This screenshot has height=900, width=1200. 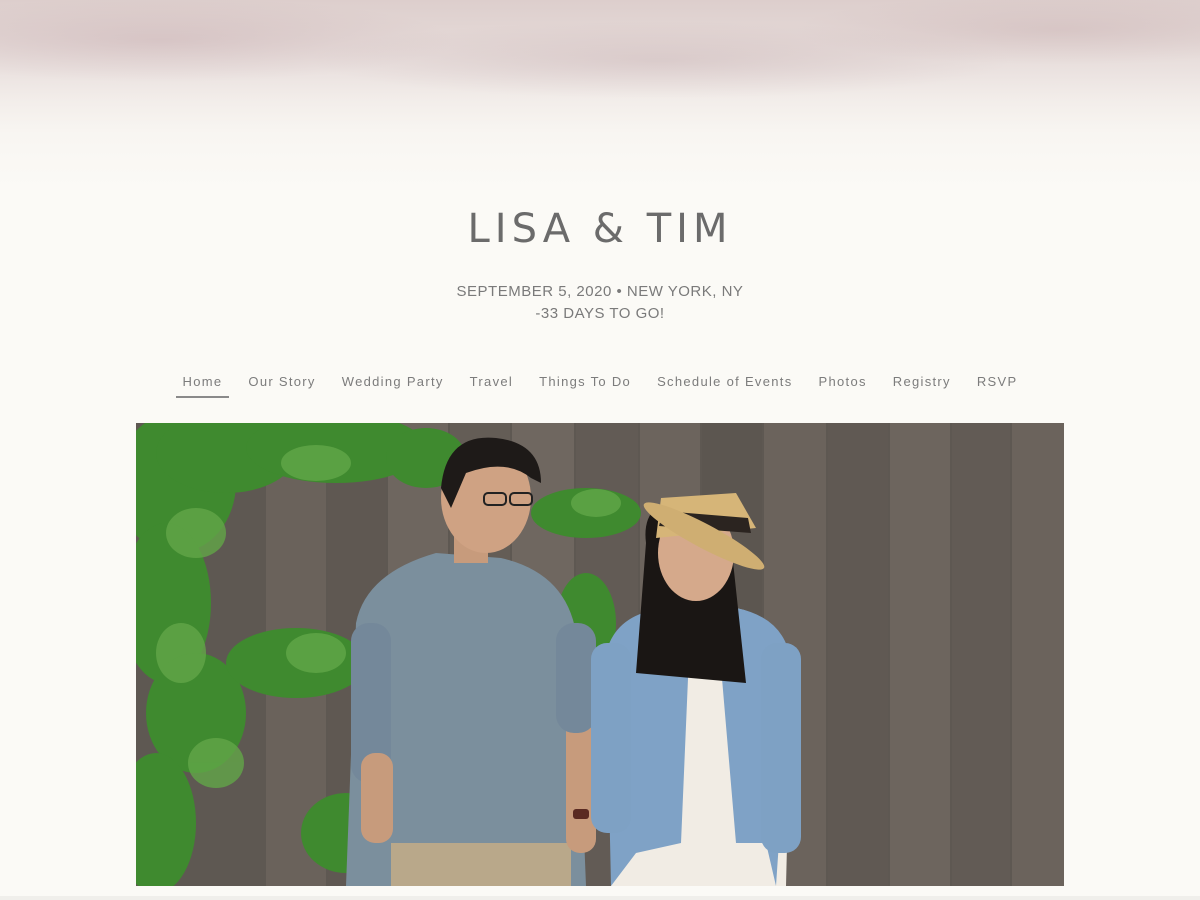 I want to click on page-title: LISA & TIM, so click(x=600, y=229).